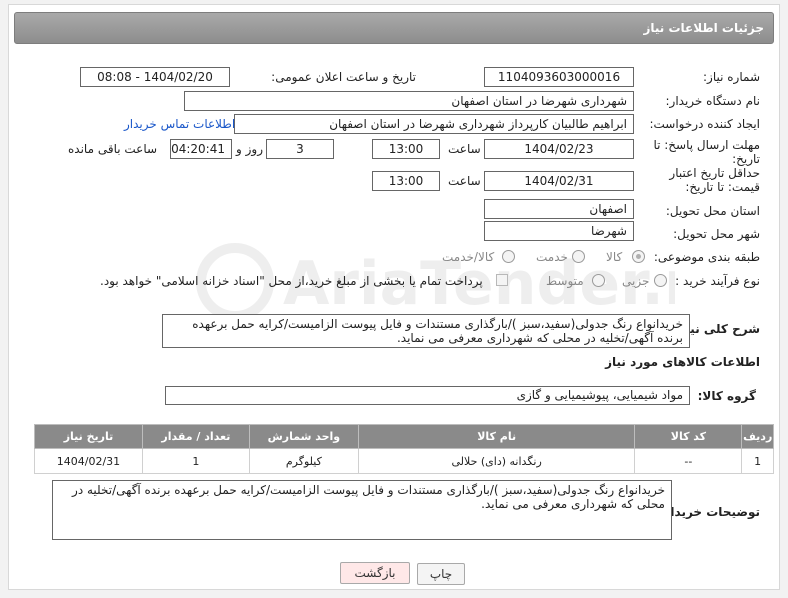 This screenshot has width=788, height=598. Describe the element at coordinates (757, 436) in the screenshot. I see `col-header-row-no: ردیف` at that location.